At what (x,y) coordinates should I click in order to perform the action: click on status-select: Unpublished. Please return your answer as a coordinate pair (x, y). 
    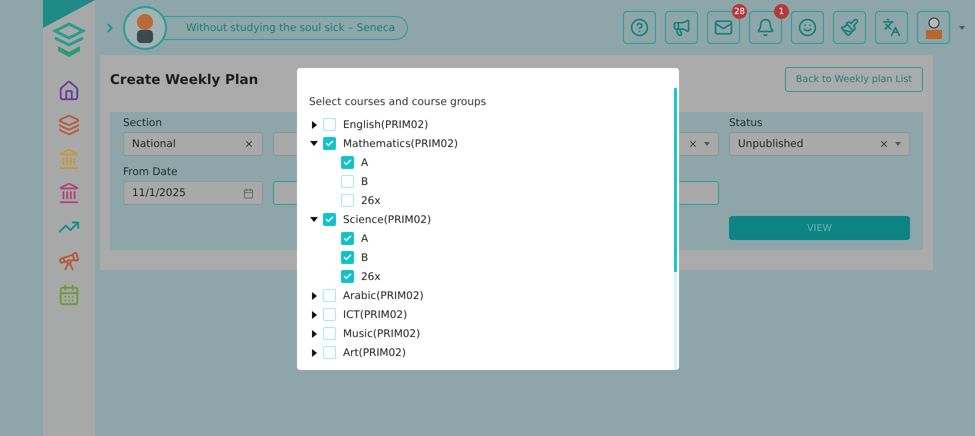
    Looking at the image, I should click on (819, 144).